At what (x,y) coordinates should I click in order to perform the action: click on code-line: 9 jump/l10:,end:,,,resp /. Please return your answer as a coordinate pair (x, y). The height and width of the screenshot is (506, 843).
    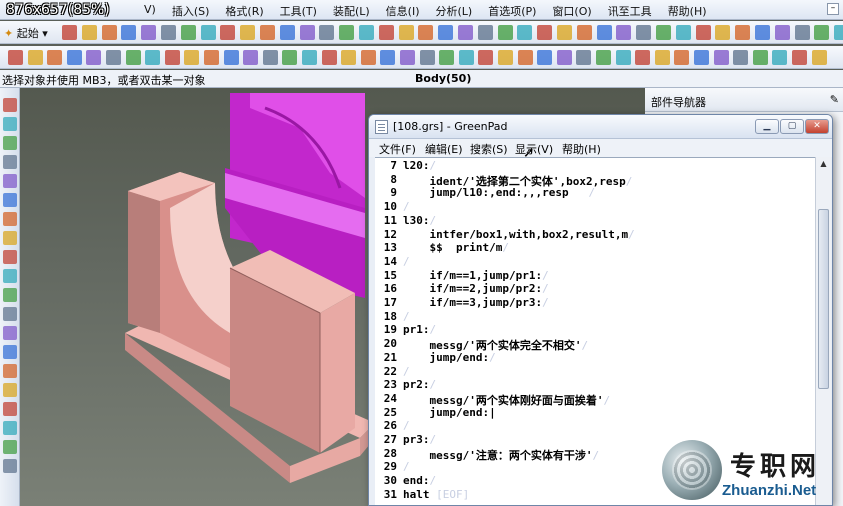
    Looking at the image, I should click on (595, 193).